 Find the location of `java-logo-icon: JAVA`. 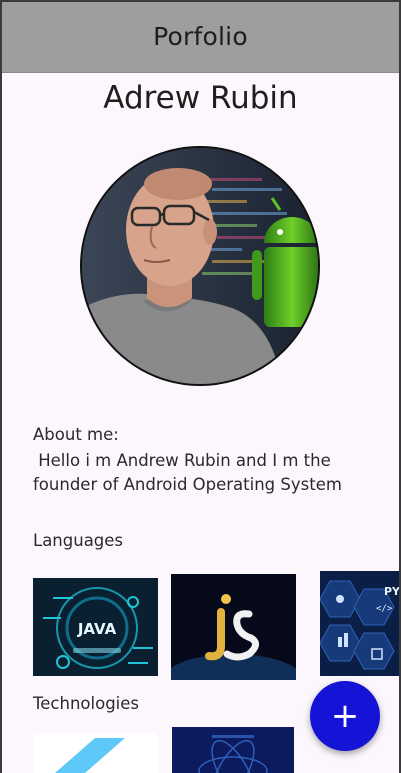

java-logo-icon: JAVA is located at coordinates (95, 627).